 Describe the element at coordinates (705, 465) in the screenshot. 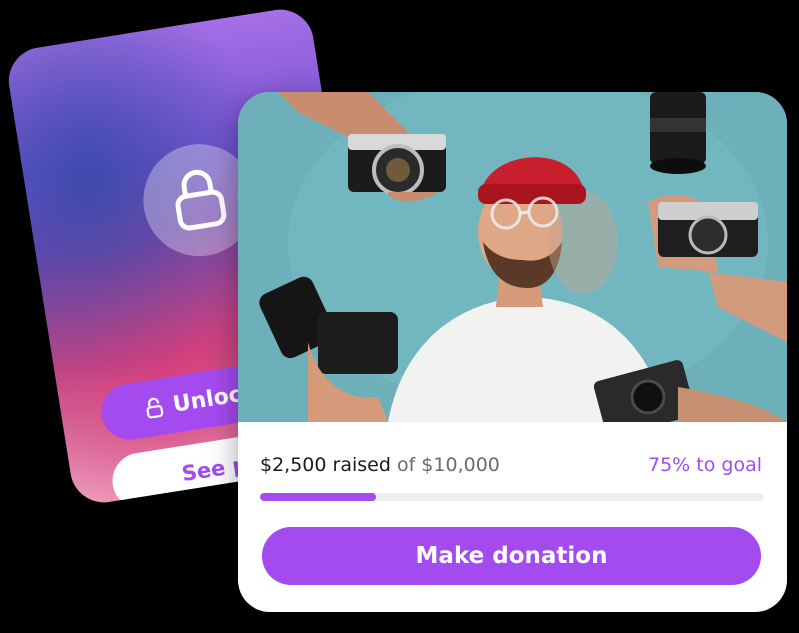

I see `goal-percent: 75% to goal` at that location.